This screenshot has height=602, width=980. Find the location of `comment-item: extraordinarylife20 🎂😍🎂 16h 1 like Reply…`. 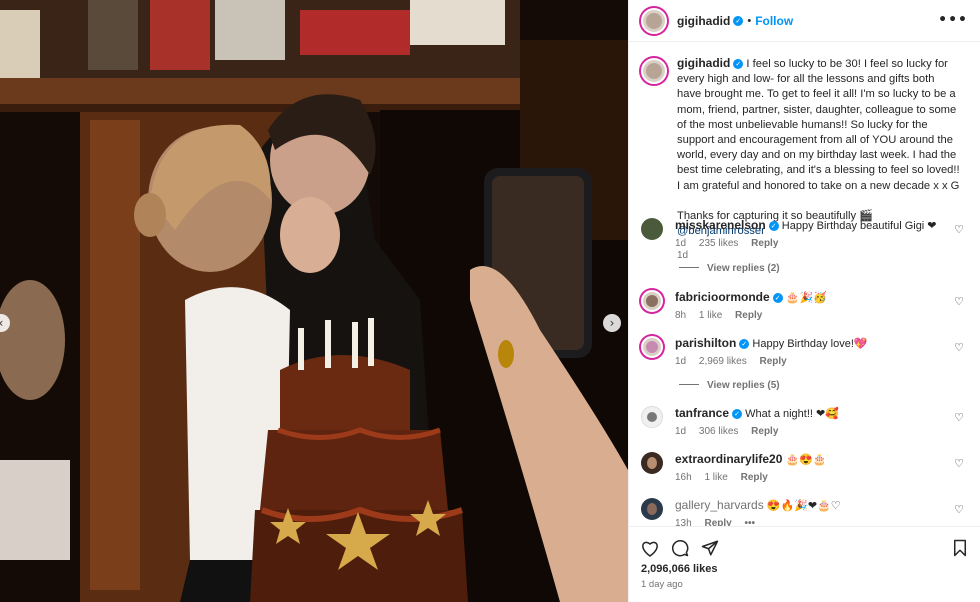

comment-item: extraordinarylife20 🎂😍🎂 16h 1 like Reply… is located at coordinates (804, 468).